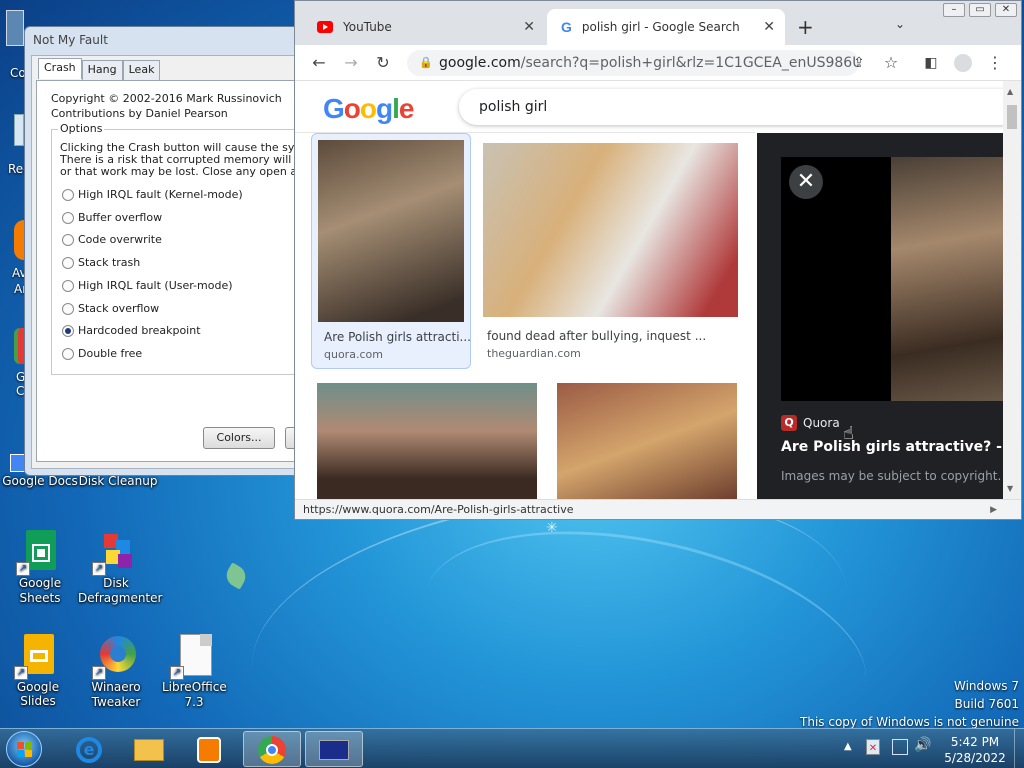 Image resolution: width=1024 pixels, height=768 pixels. Describe the element at coordinates (68, 330) in the screenshot. I see `radio-button-selected` at that location.